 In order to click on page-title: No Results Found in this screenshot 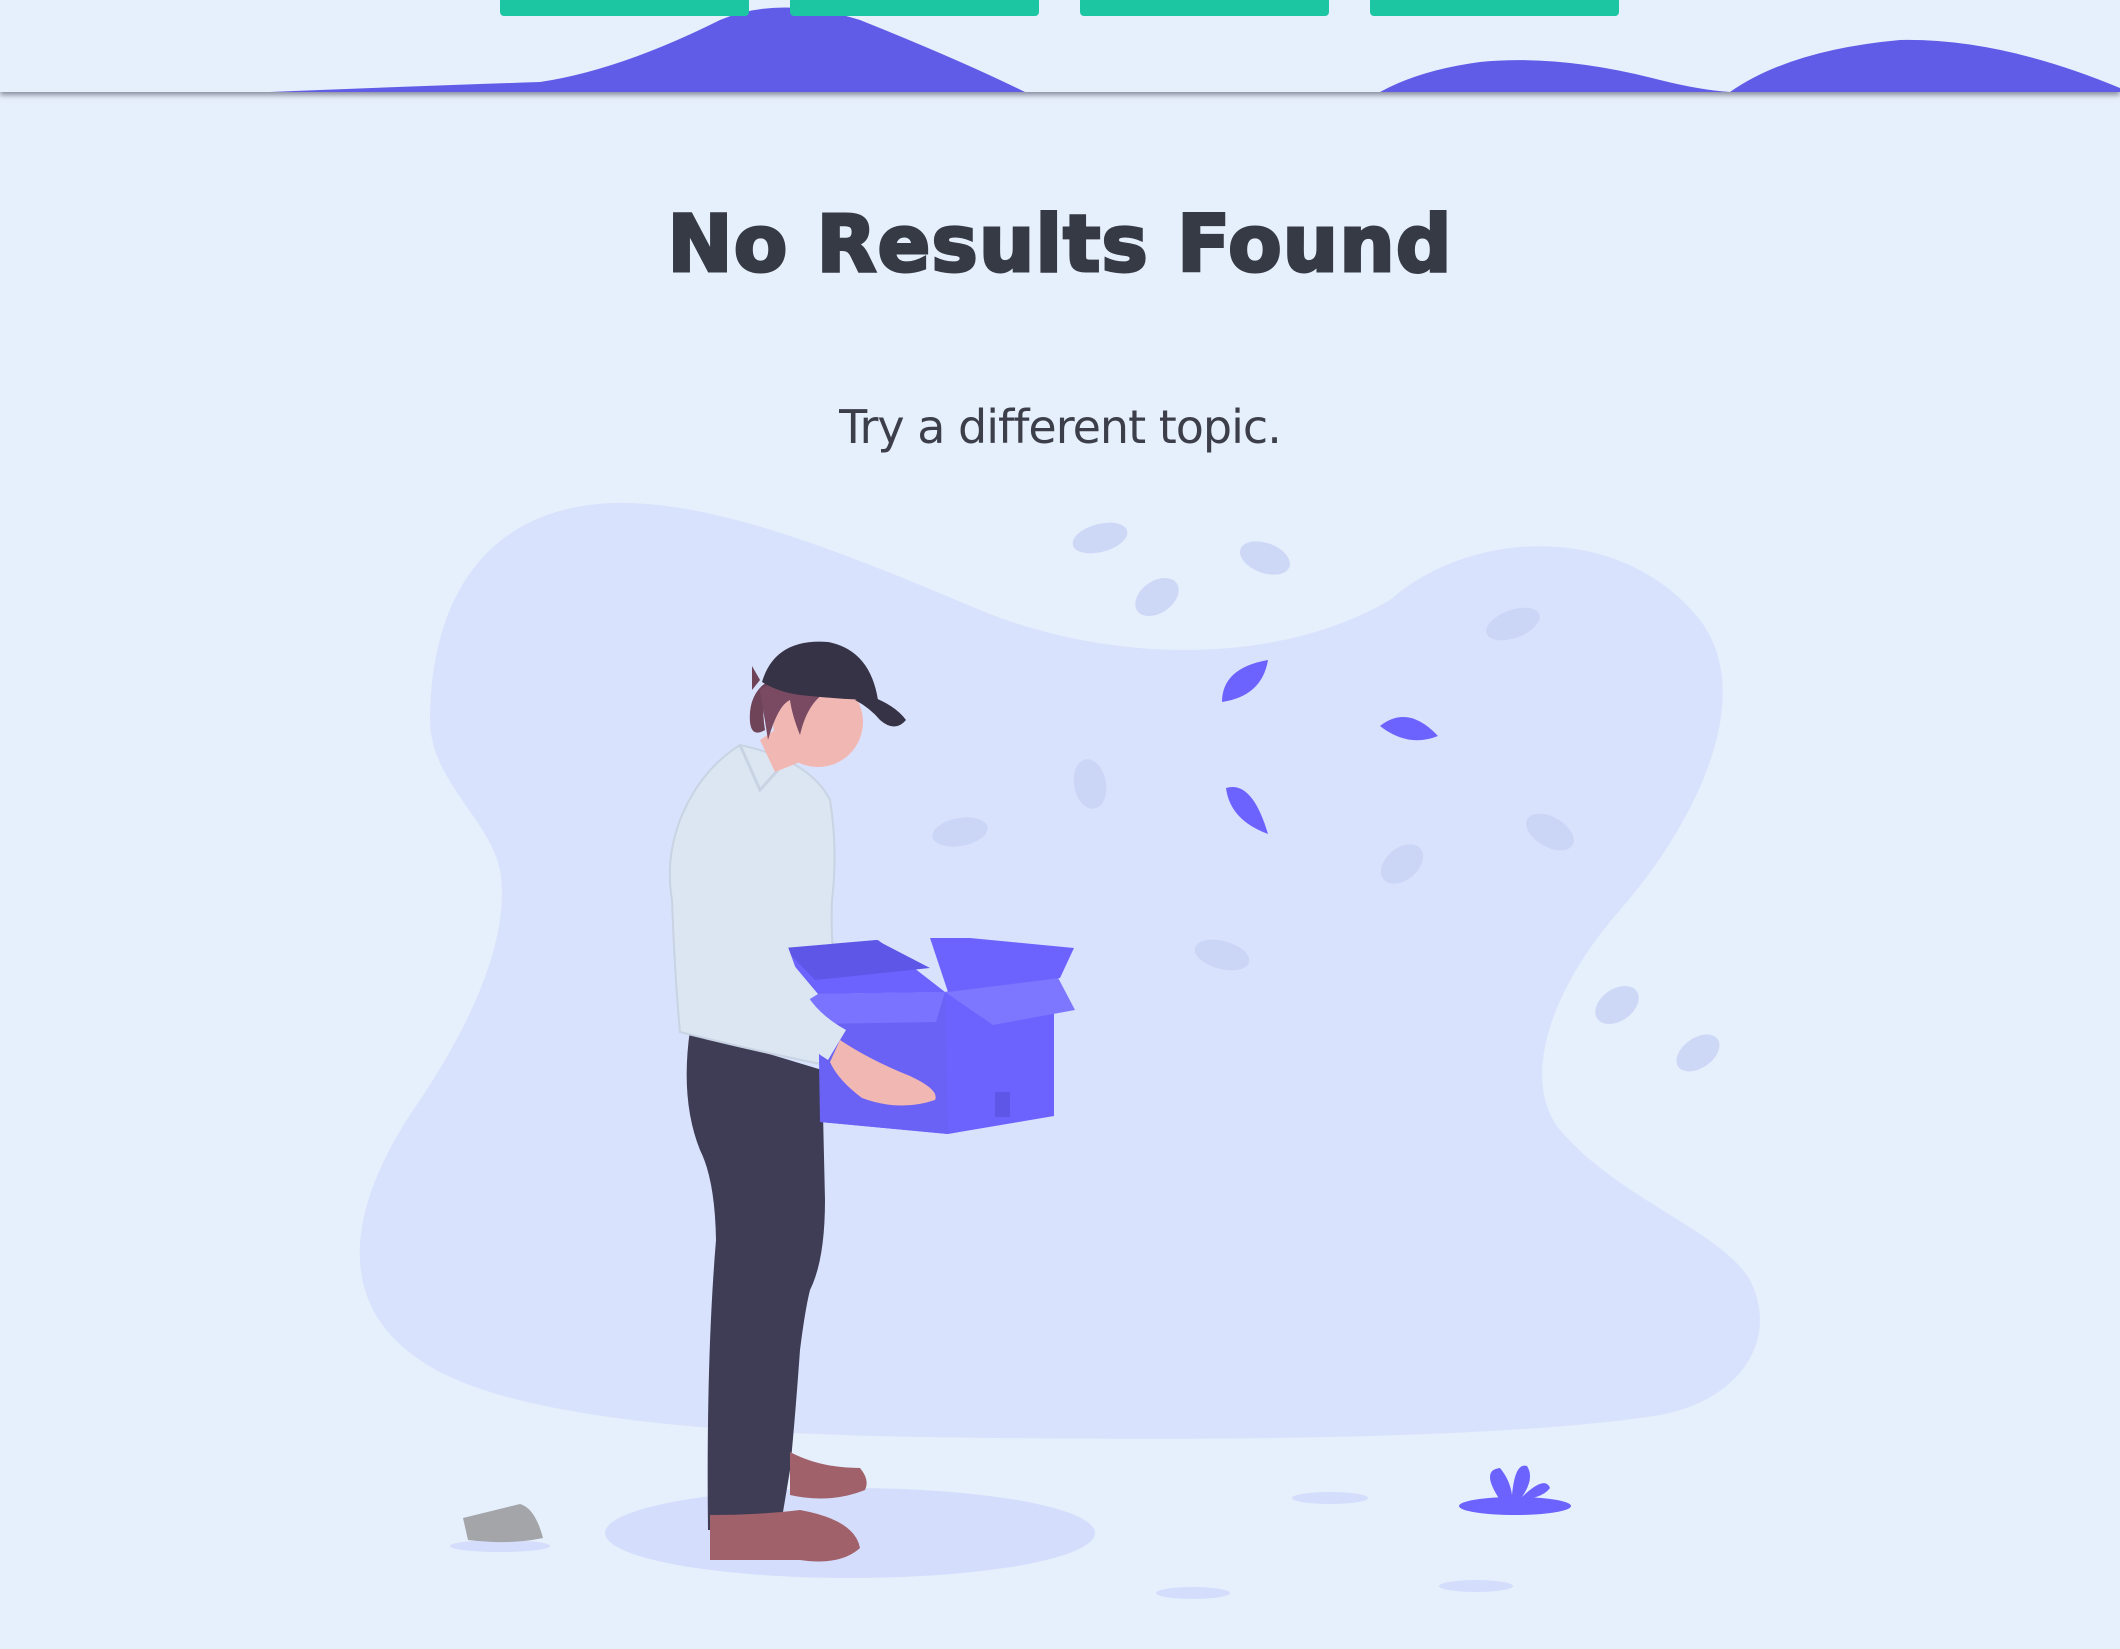, I will do `click(1059, 245)`.